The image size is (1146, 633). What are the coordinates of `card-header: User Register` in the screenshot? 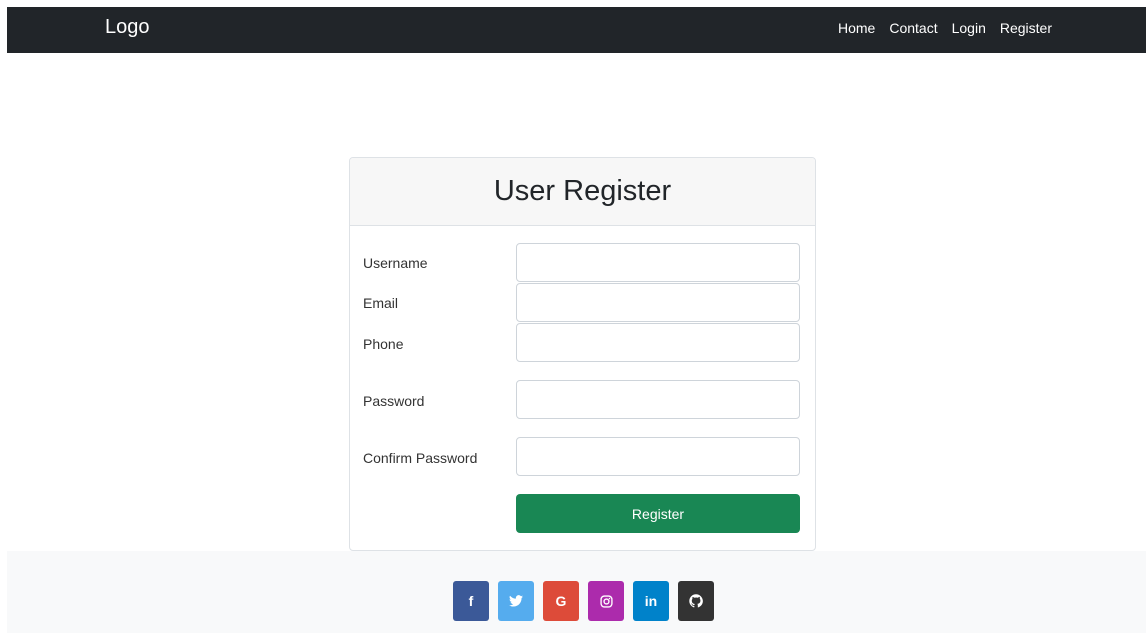 It's located at (582, 192).